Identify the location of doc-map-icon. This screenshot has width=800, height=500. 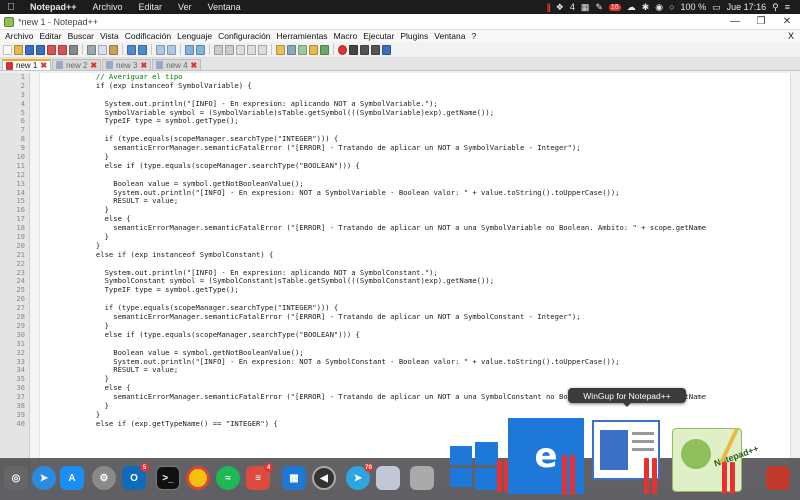
(291, 49).